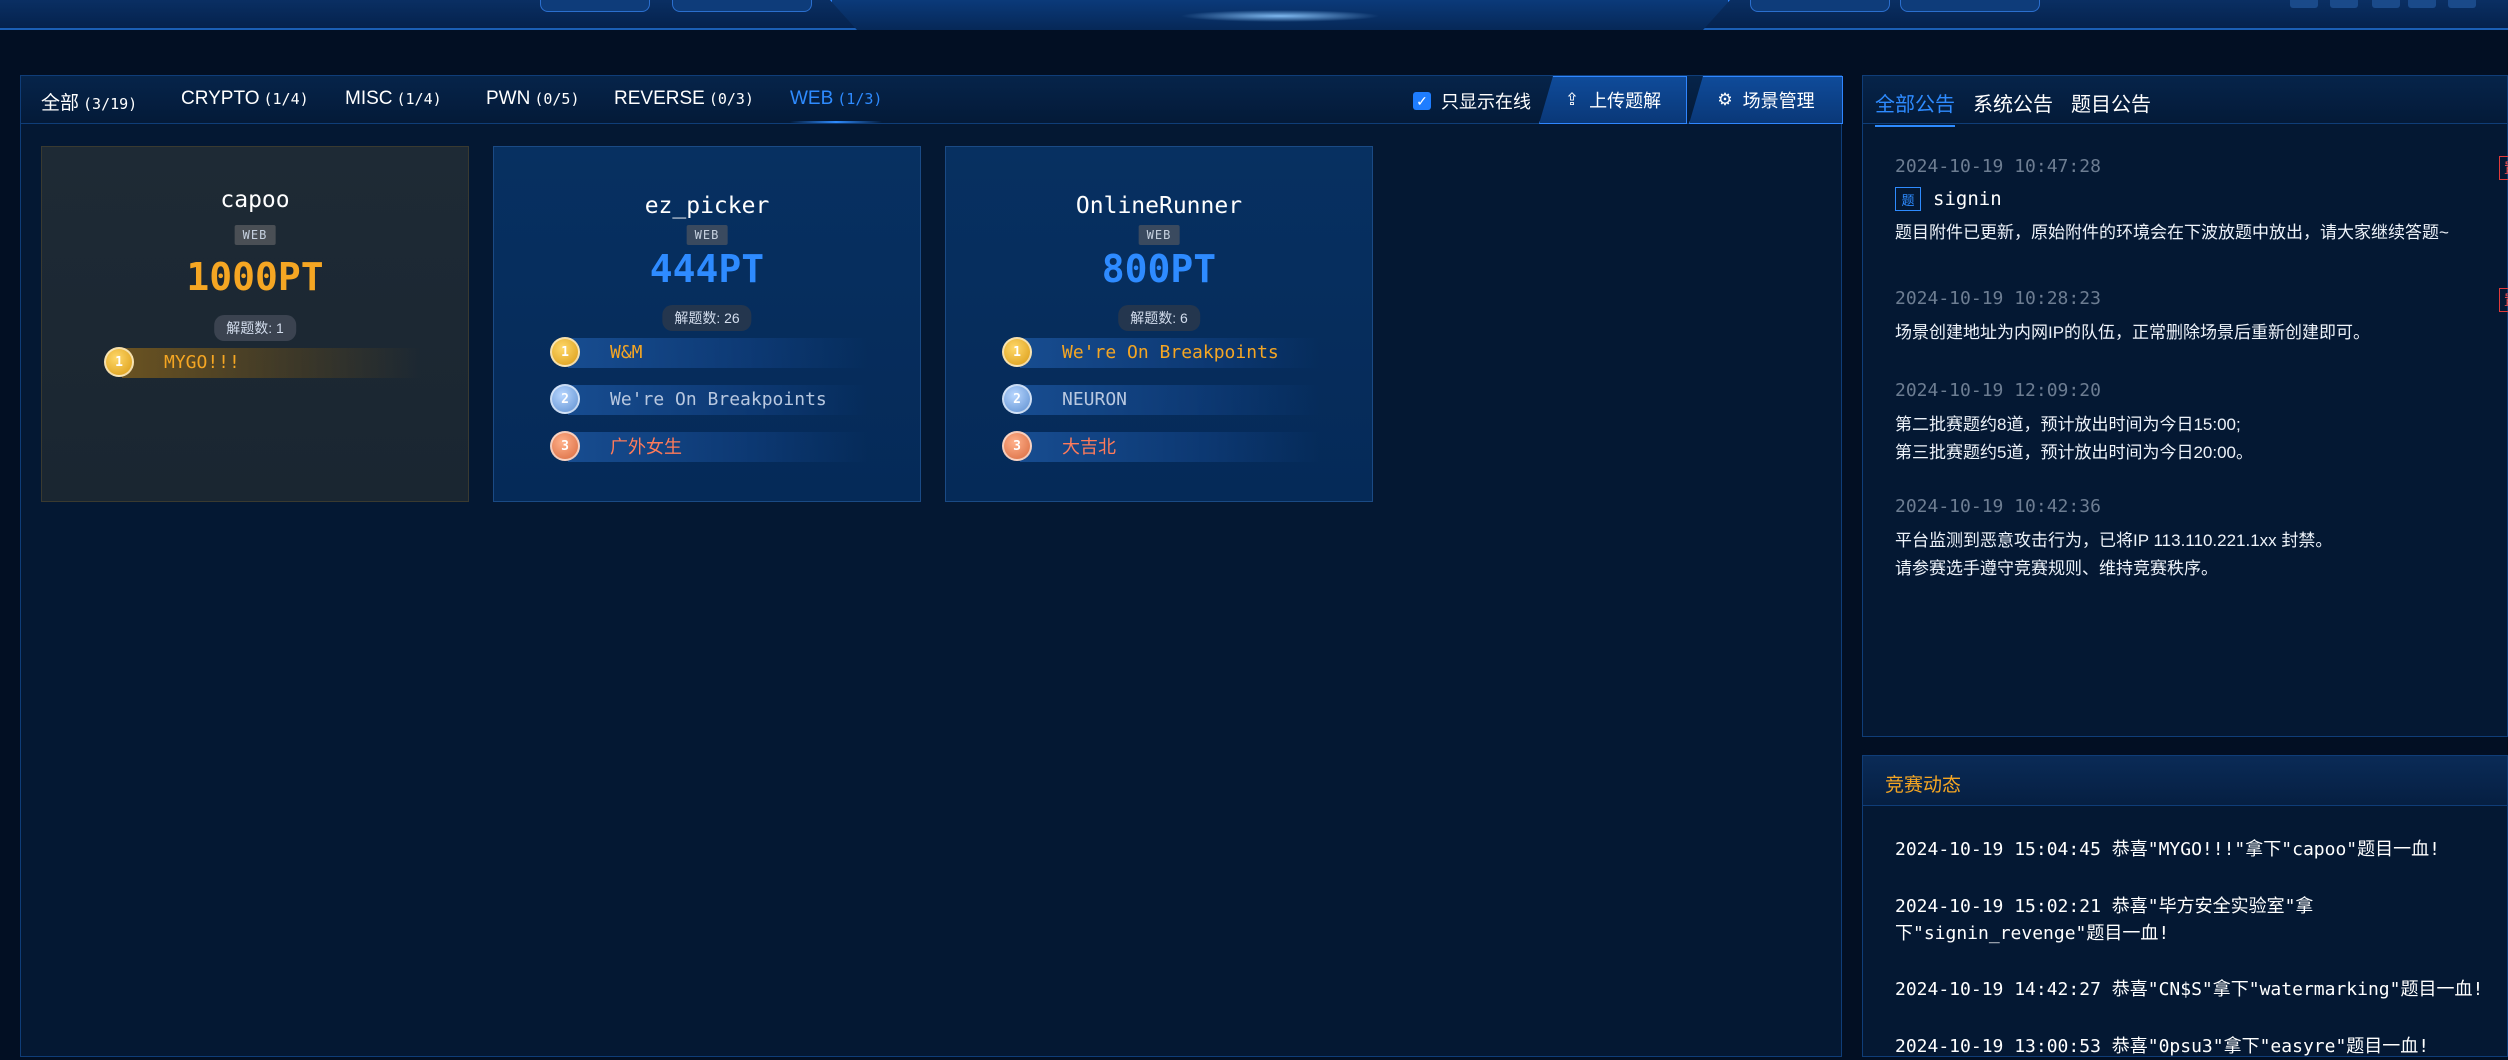 The height and width of the screenshot is (1060, 2508). I want to click on notice-time: 2024-10-19 10:42:36, so click(1998, 506).